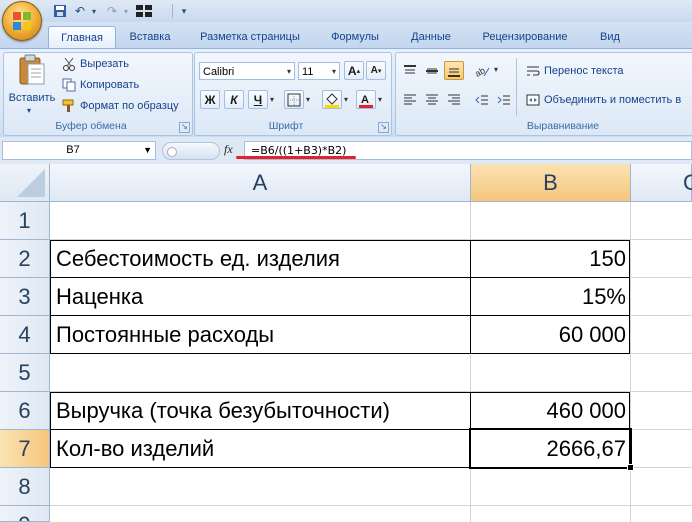 The height and width of the screenshot is (522, 692). What do you see at coordinates (549, 335) in the screenshot?
I see `cell-b4: 60 000` at bounding box center [549, 335].